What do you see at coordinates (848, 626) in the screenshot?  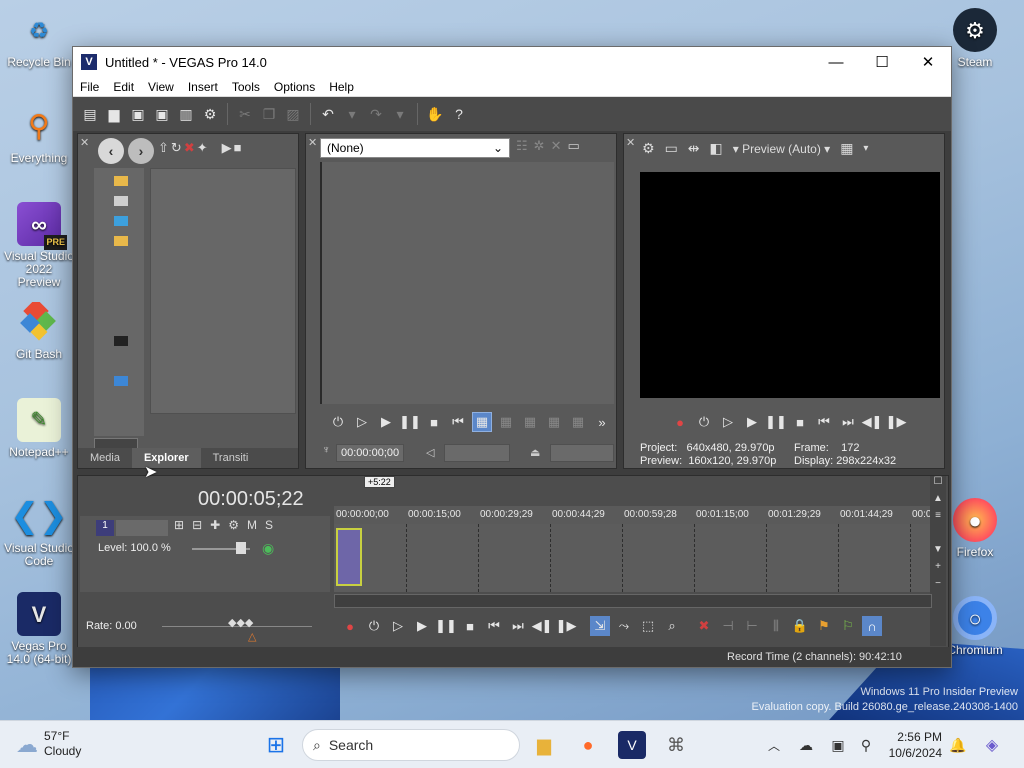 I see `region-icon: ⚐` at bounding box center [848, 626].